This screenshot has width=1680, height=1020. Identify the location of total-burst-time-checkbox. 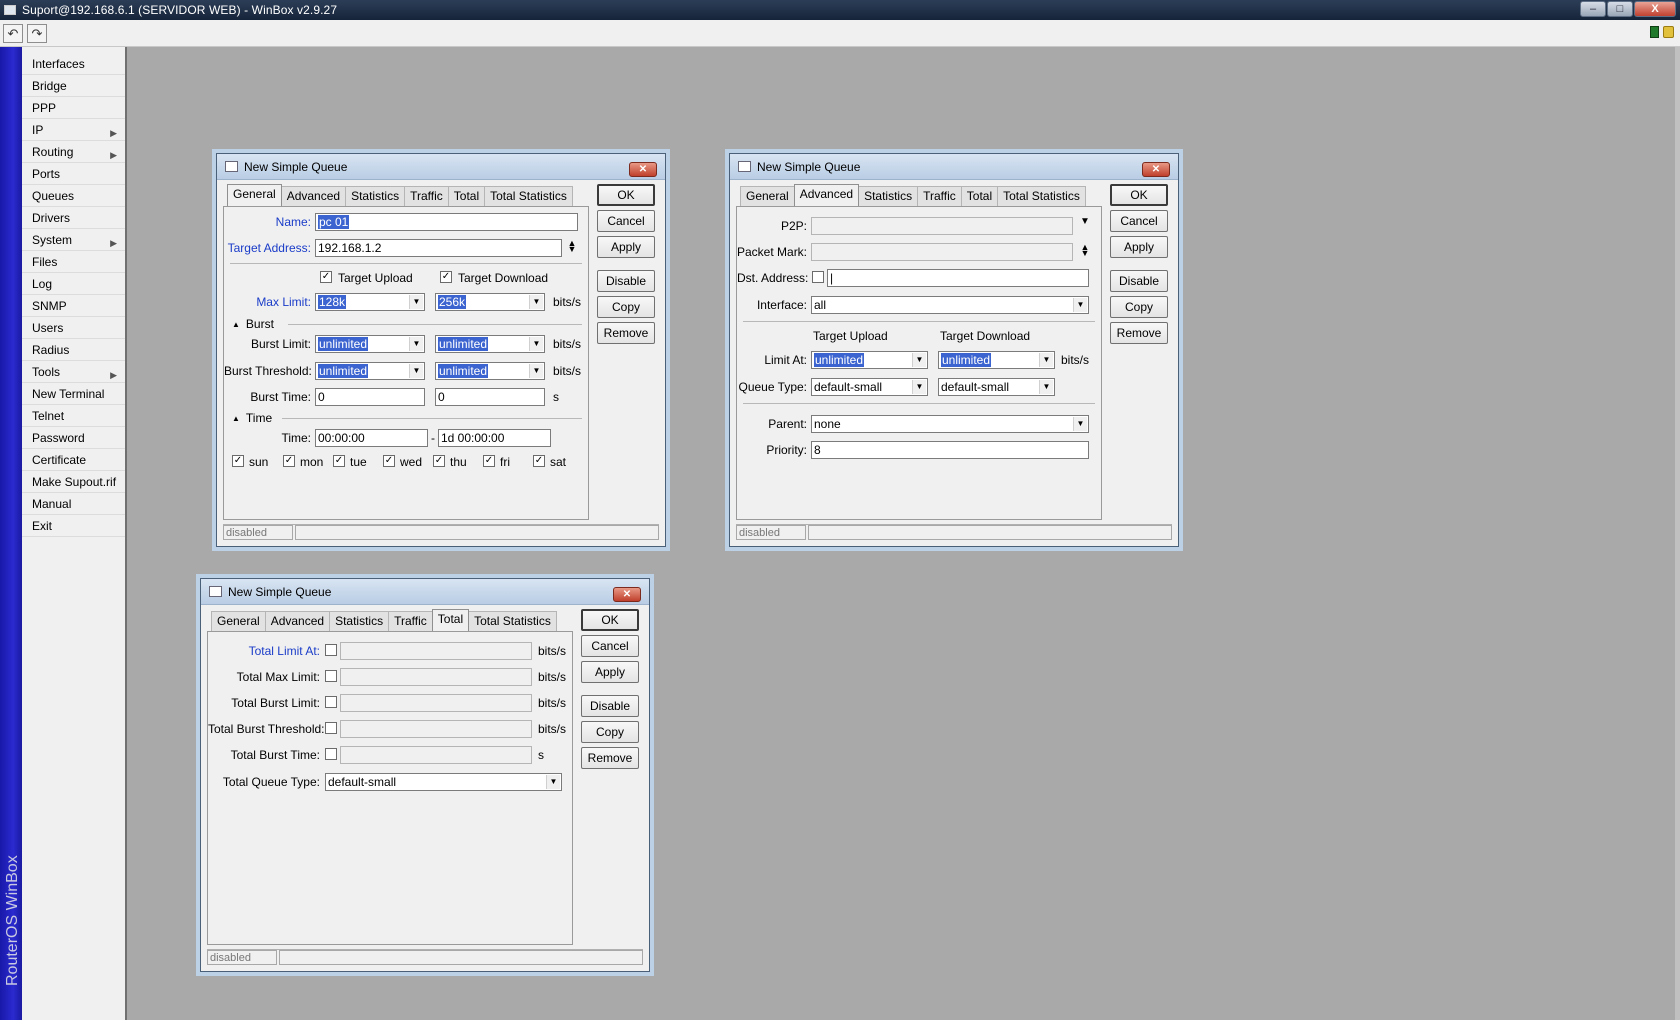
(331, 754).